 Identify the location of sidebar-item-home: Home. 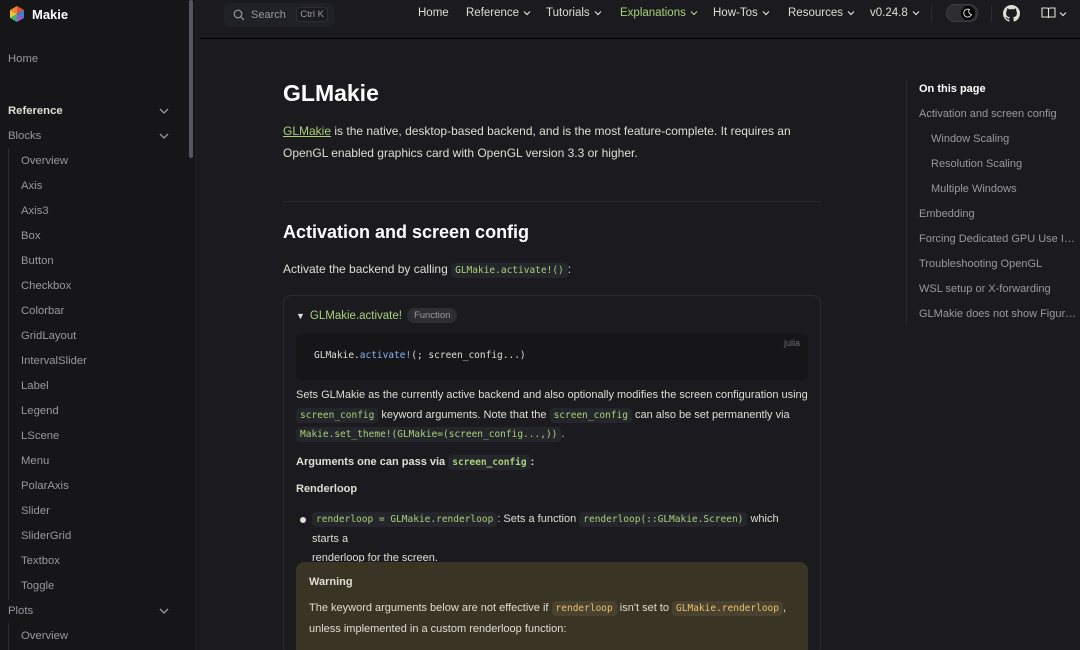
(98, 59).